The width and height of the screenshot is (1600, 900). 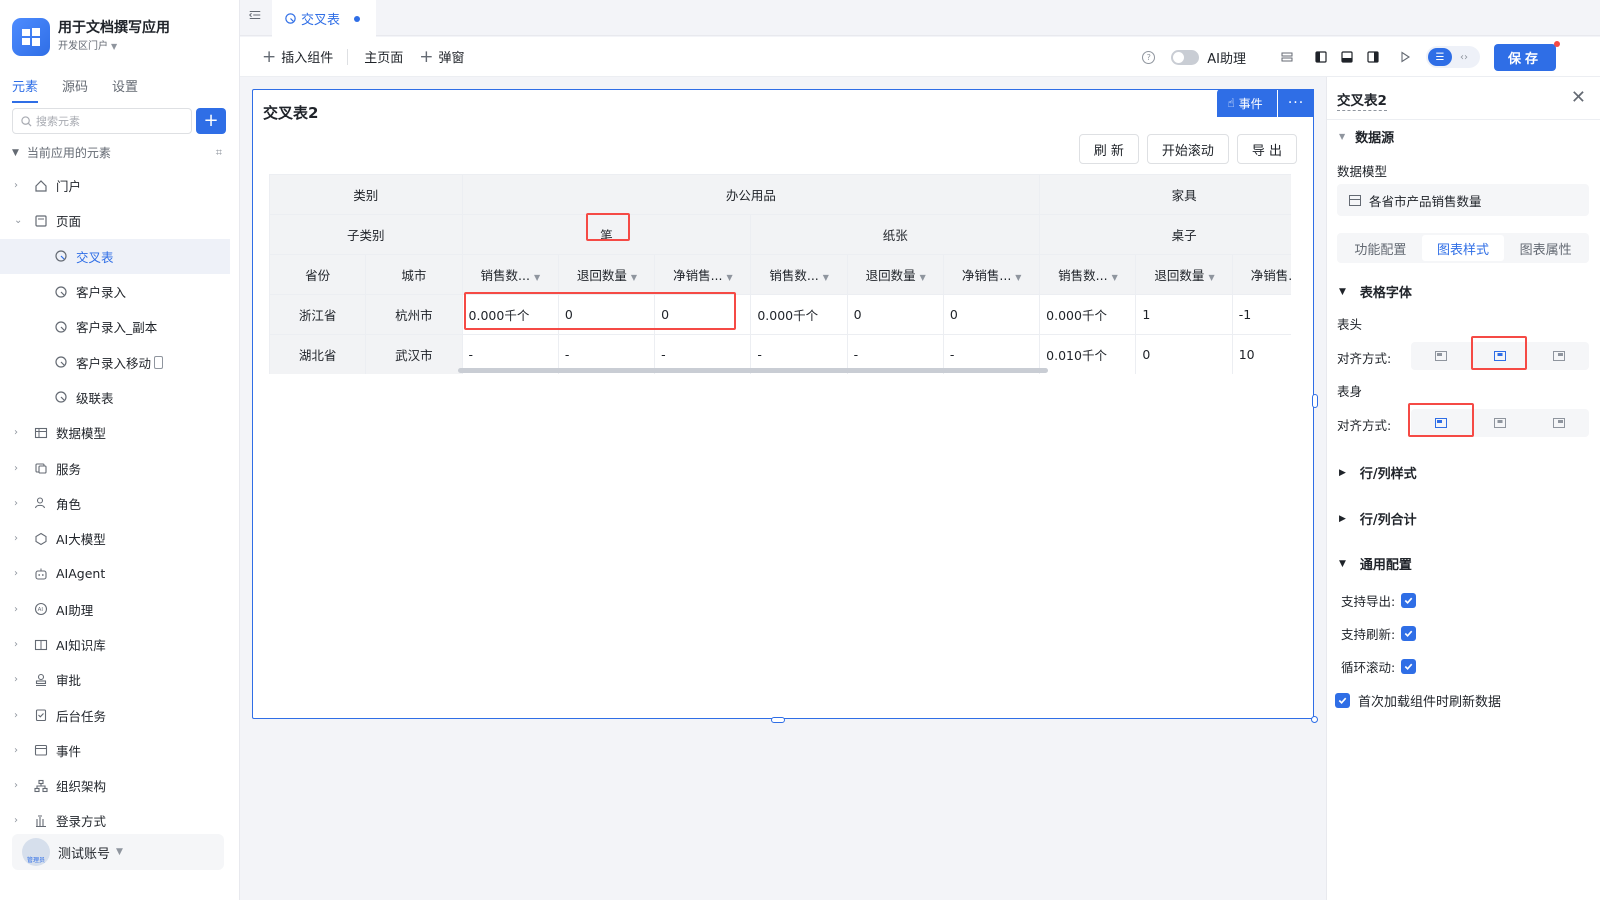 I want to click on tree-item-role: › 角色, so click(x=120, y=503).